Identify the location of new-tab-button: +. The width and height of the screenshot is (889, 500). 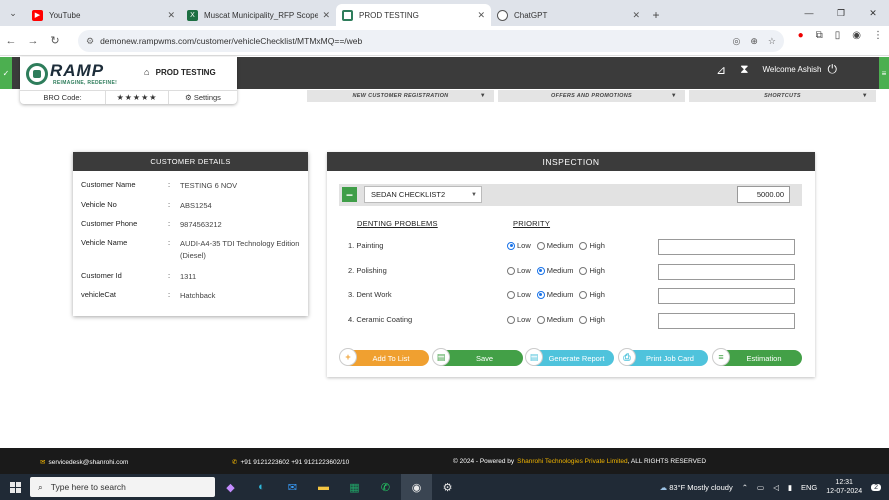
(656, 15).